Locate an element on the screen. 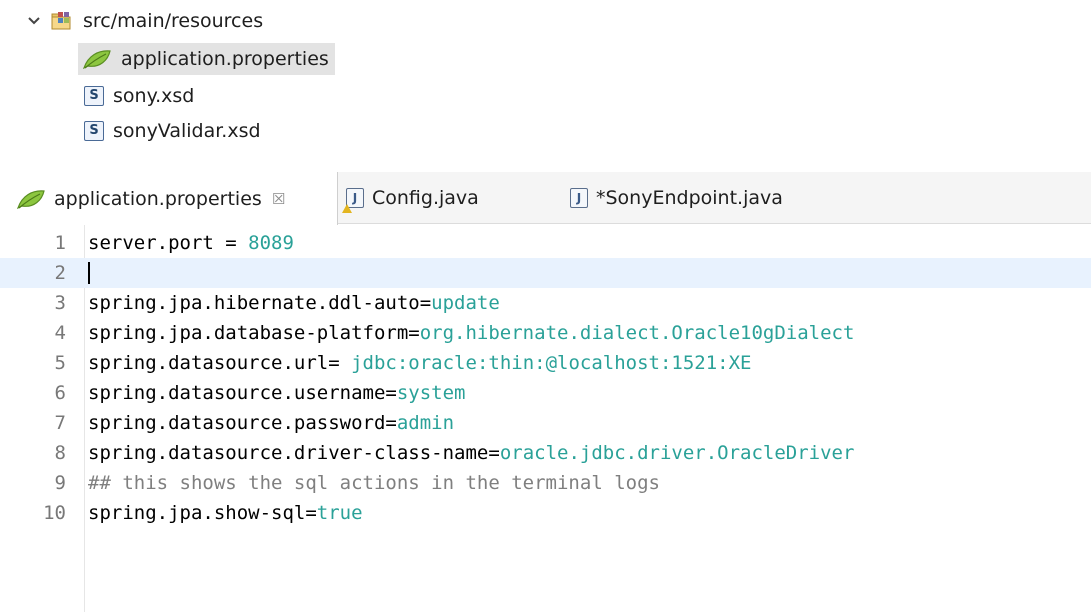  property-key: spring.jpa.hibernate.ddl-auto= is located at coordinates (260, 303).